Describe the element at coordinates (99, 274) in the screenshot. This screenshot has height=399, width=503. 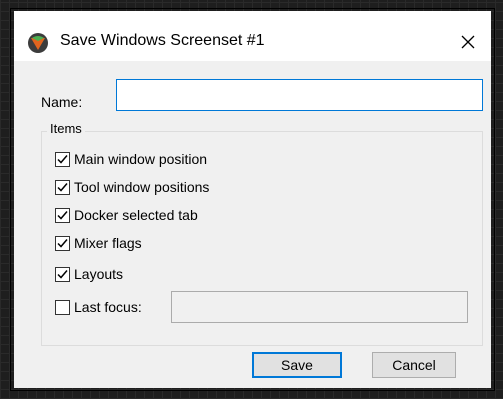
I see `checkbox-label: Layouts` at that location.